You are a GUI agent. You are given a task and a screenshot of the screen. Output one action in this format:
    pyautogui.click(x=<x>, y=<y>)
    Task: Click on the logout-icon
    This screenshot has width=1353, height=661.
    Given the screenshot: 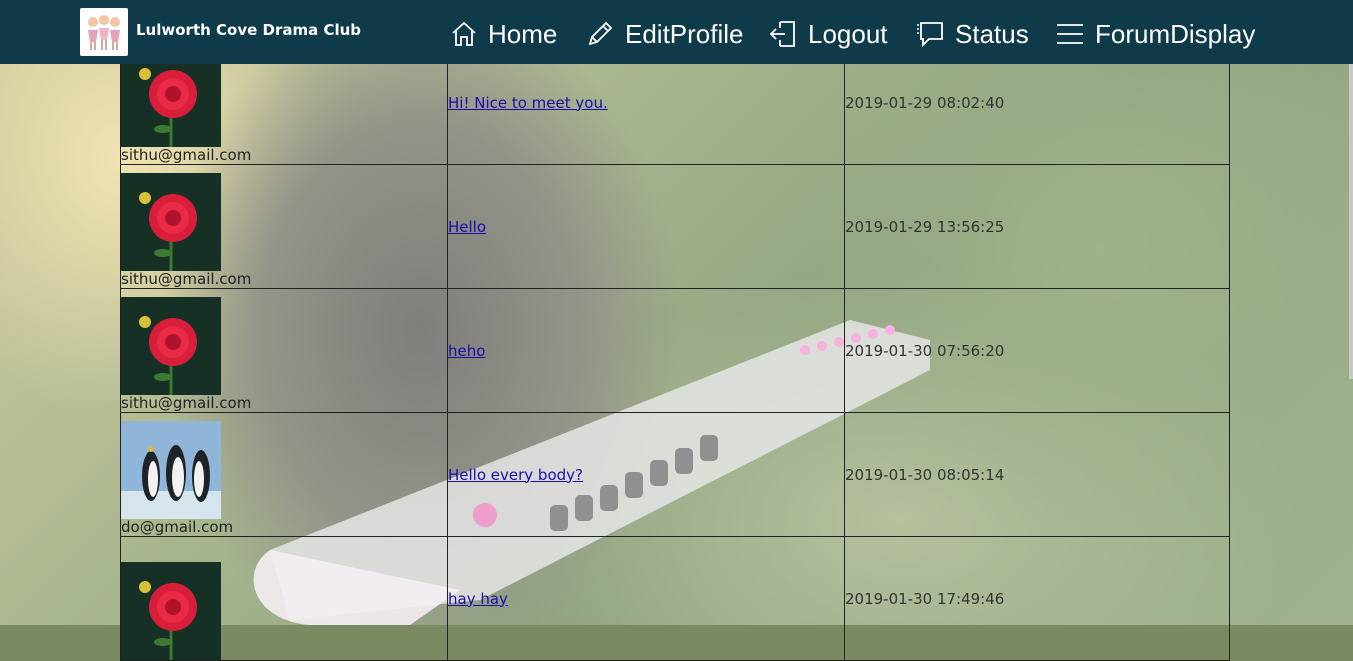 What is the action you would take?
    pyautogui.click(x=782, y=34)
    